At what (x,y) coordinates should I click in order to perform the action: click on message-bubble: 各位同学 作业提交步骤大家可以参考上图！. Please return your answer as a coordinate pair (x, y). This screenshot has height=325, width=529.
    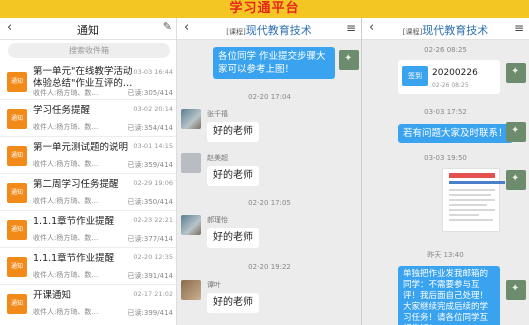
    Looking at the image, I should click on (274, 63).